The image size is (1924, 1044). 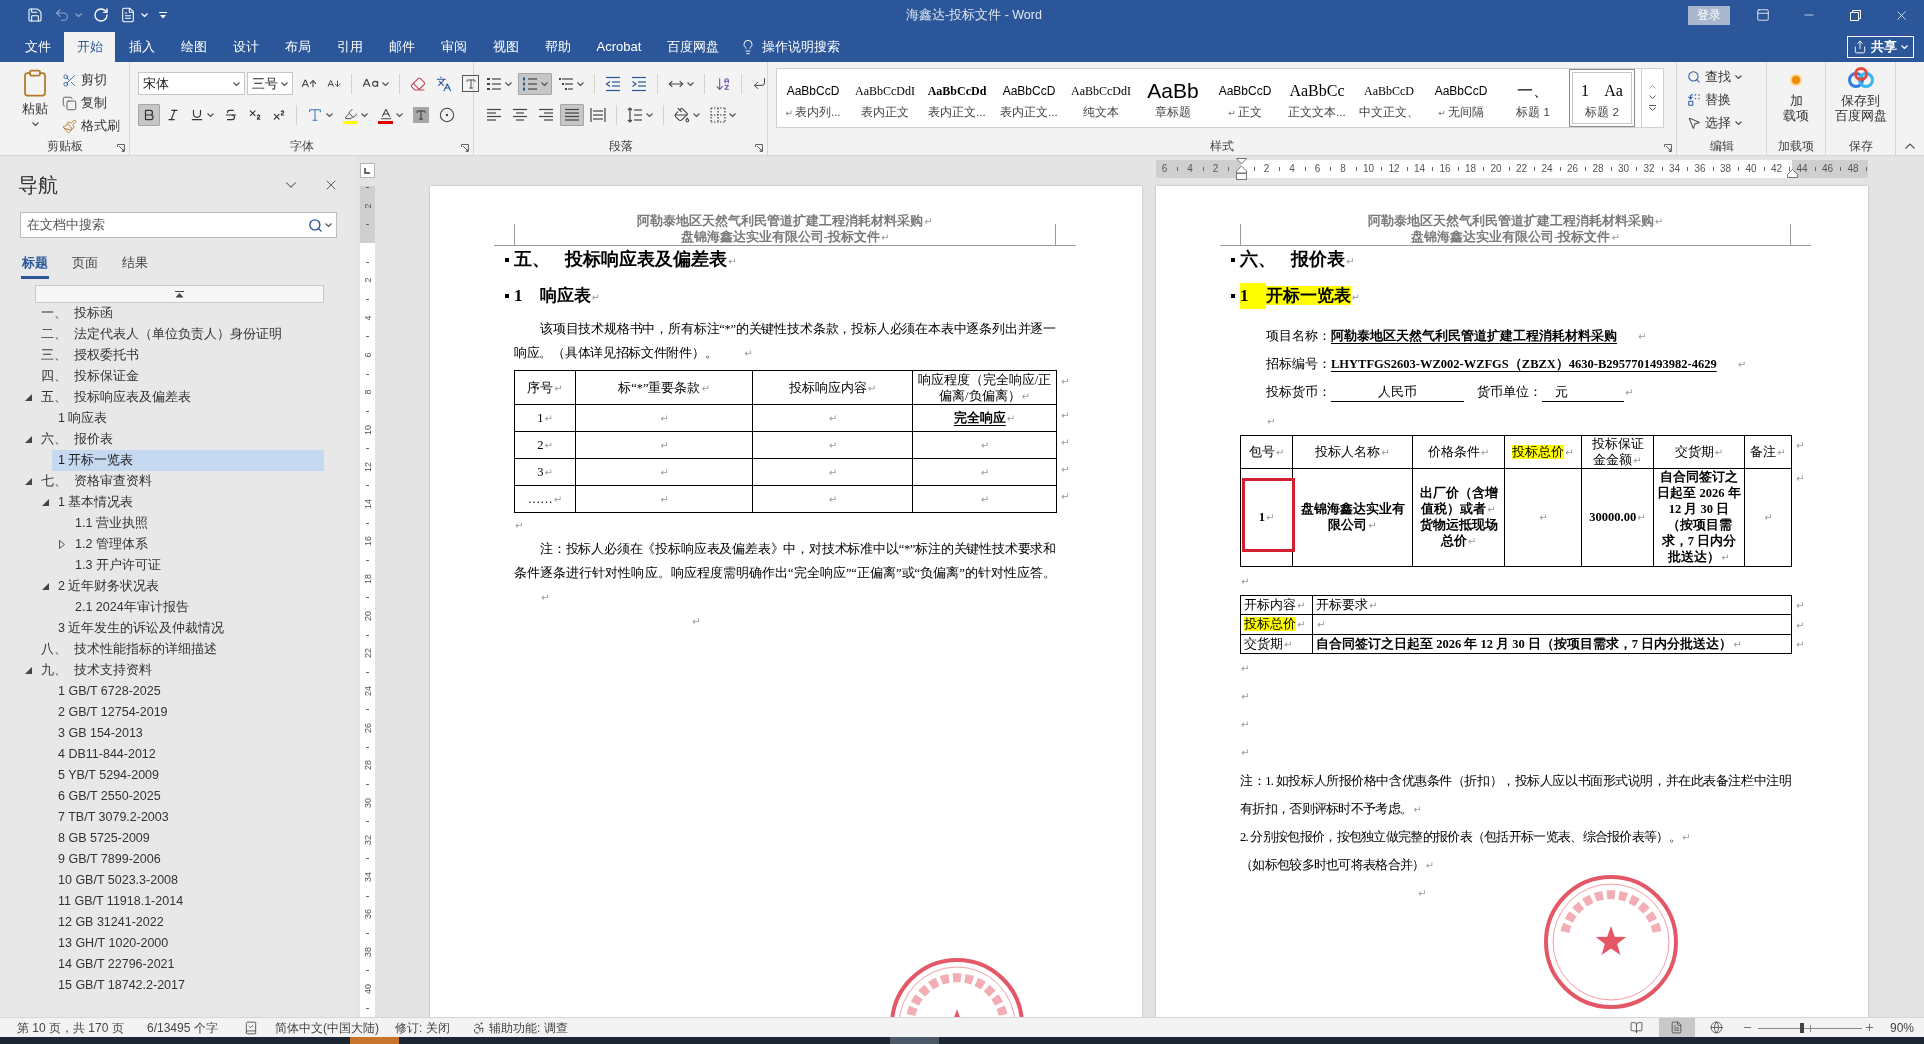 What do you see at coordinates (188, 691) in the screenshot?
I see `nav-heading: 1 GB/T 6728-2025` at bounding box center [188, 691].